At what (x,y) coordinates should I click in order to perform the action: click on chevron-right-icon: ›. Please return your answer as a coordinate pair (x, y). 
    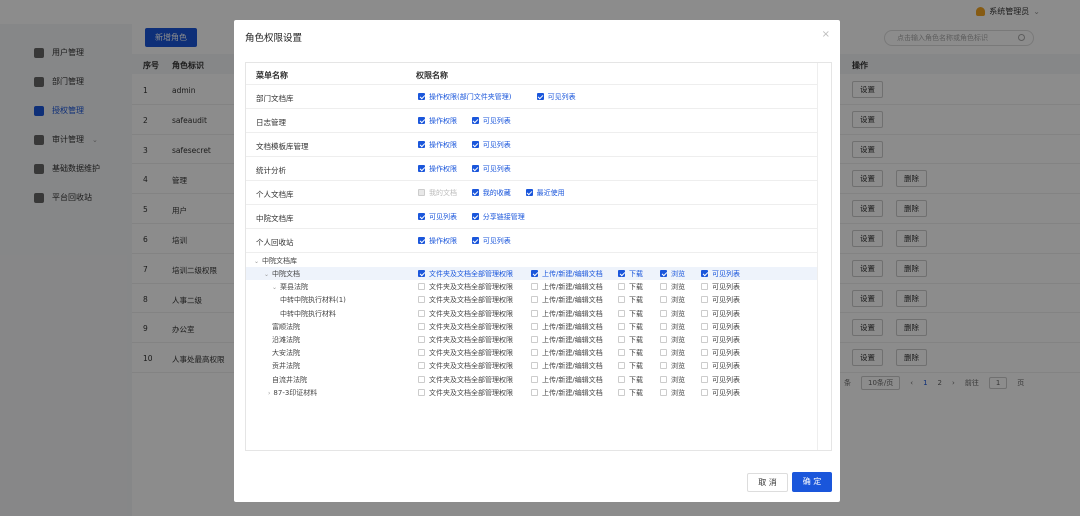
    Looking at the image, I should click on (269, 393).